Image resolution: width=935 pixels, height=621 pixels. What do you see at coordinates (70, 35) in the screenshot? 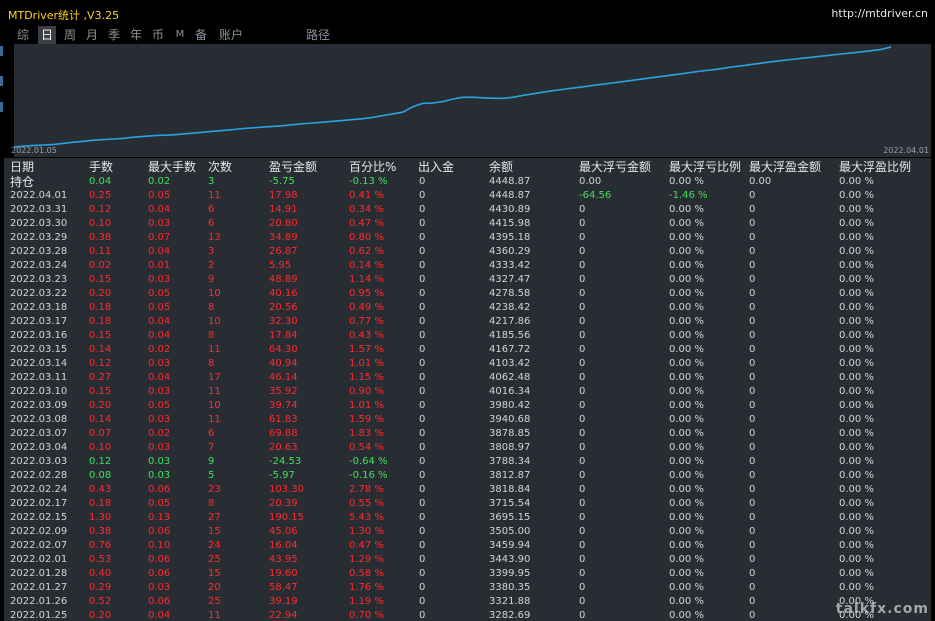
I see `tab-weekly: 周` at bounding box center [70, 35].